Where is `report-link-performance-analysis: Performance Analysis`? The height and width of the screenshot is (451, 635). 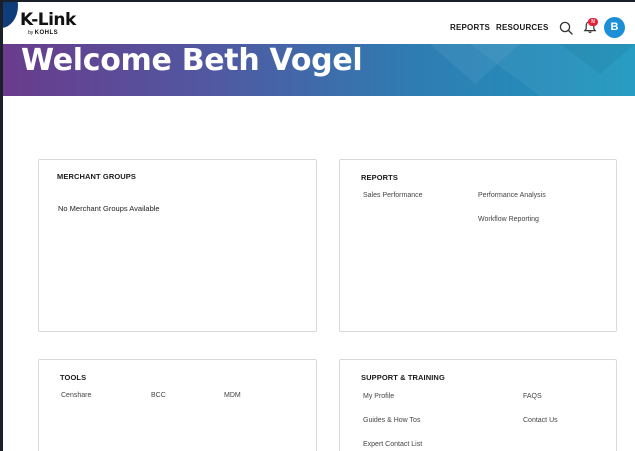
report-link-performance-analysis: Performance Analysis is located at coordinates (512, 195).